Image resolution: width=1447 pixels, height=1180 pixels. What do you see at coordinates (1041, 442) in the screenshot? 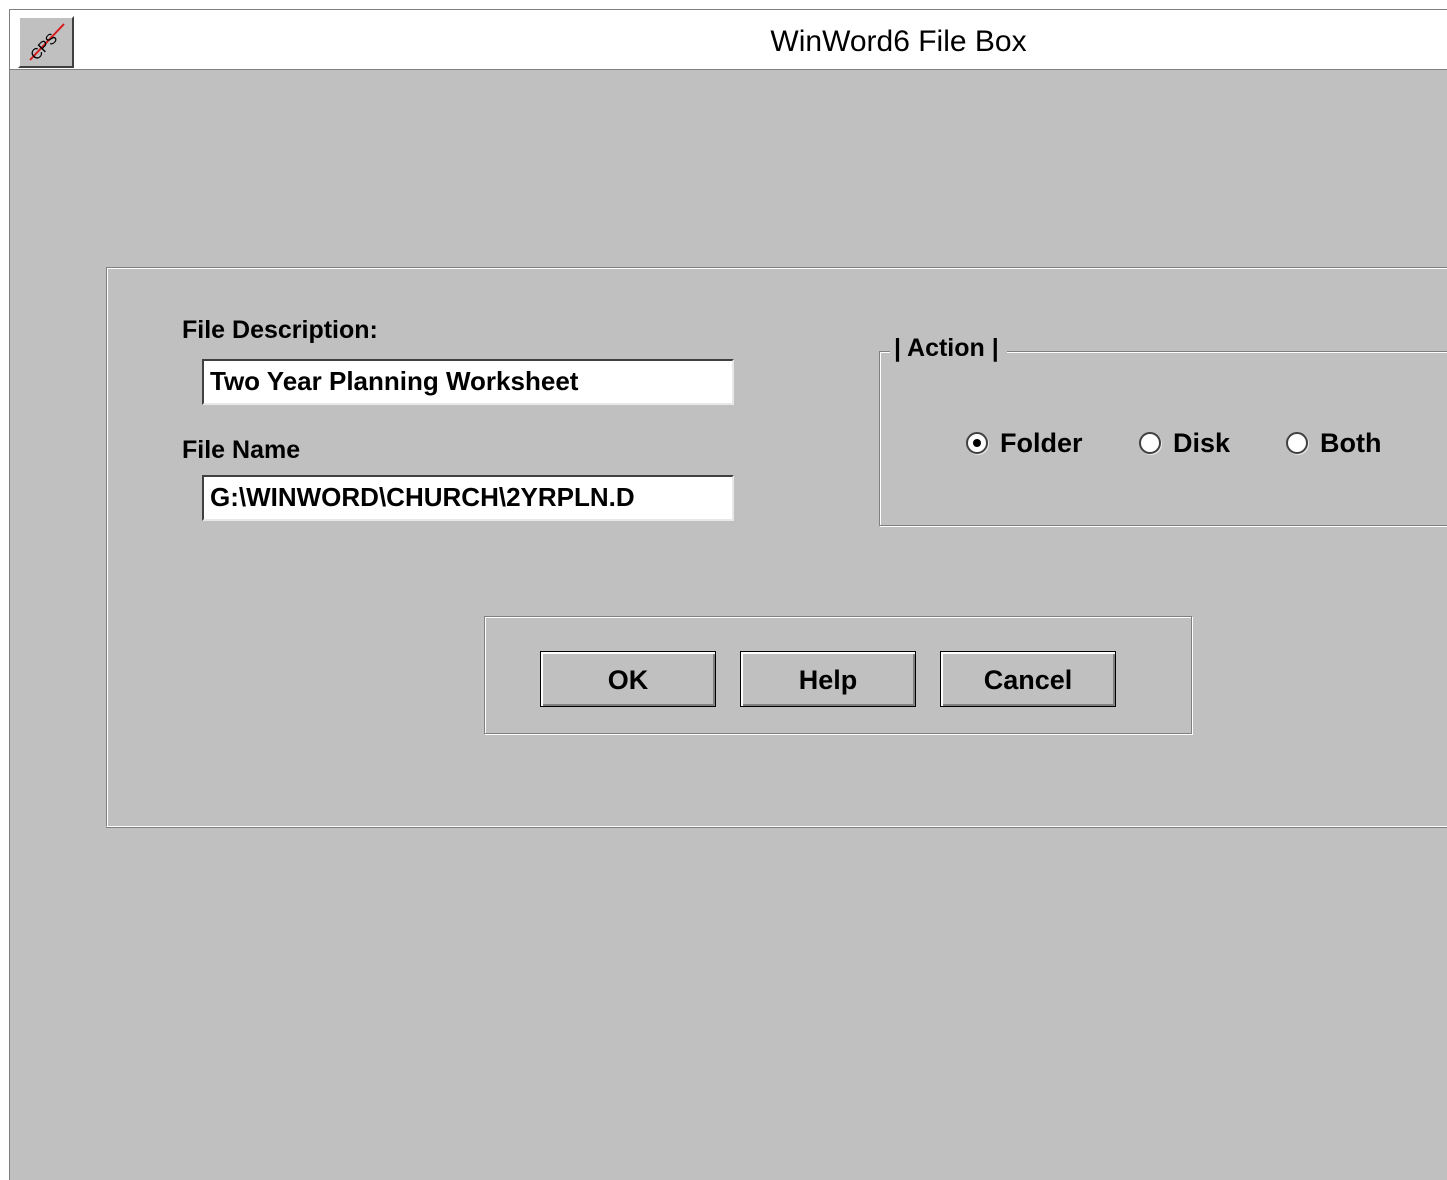
I see `radio-folder-label: Folder` at bounding box center [1041, 442].